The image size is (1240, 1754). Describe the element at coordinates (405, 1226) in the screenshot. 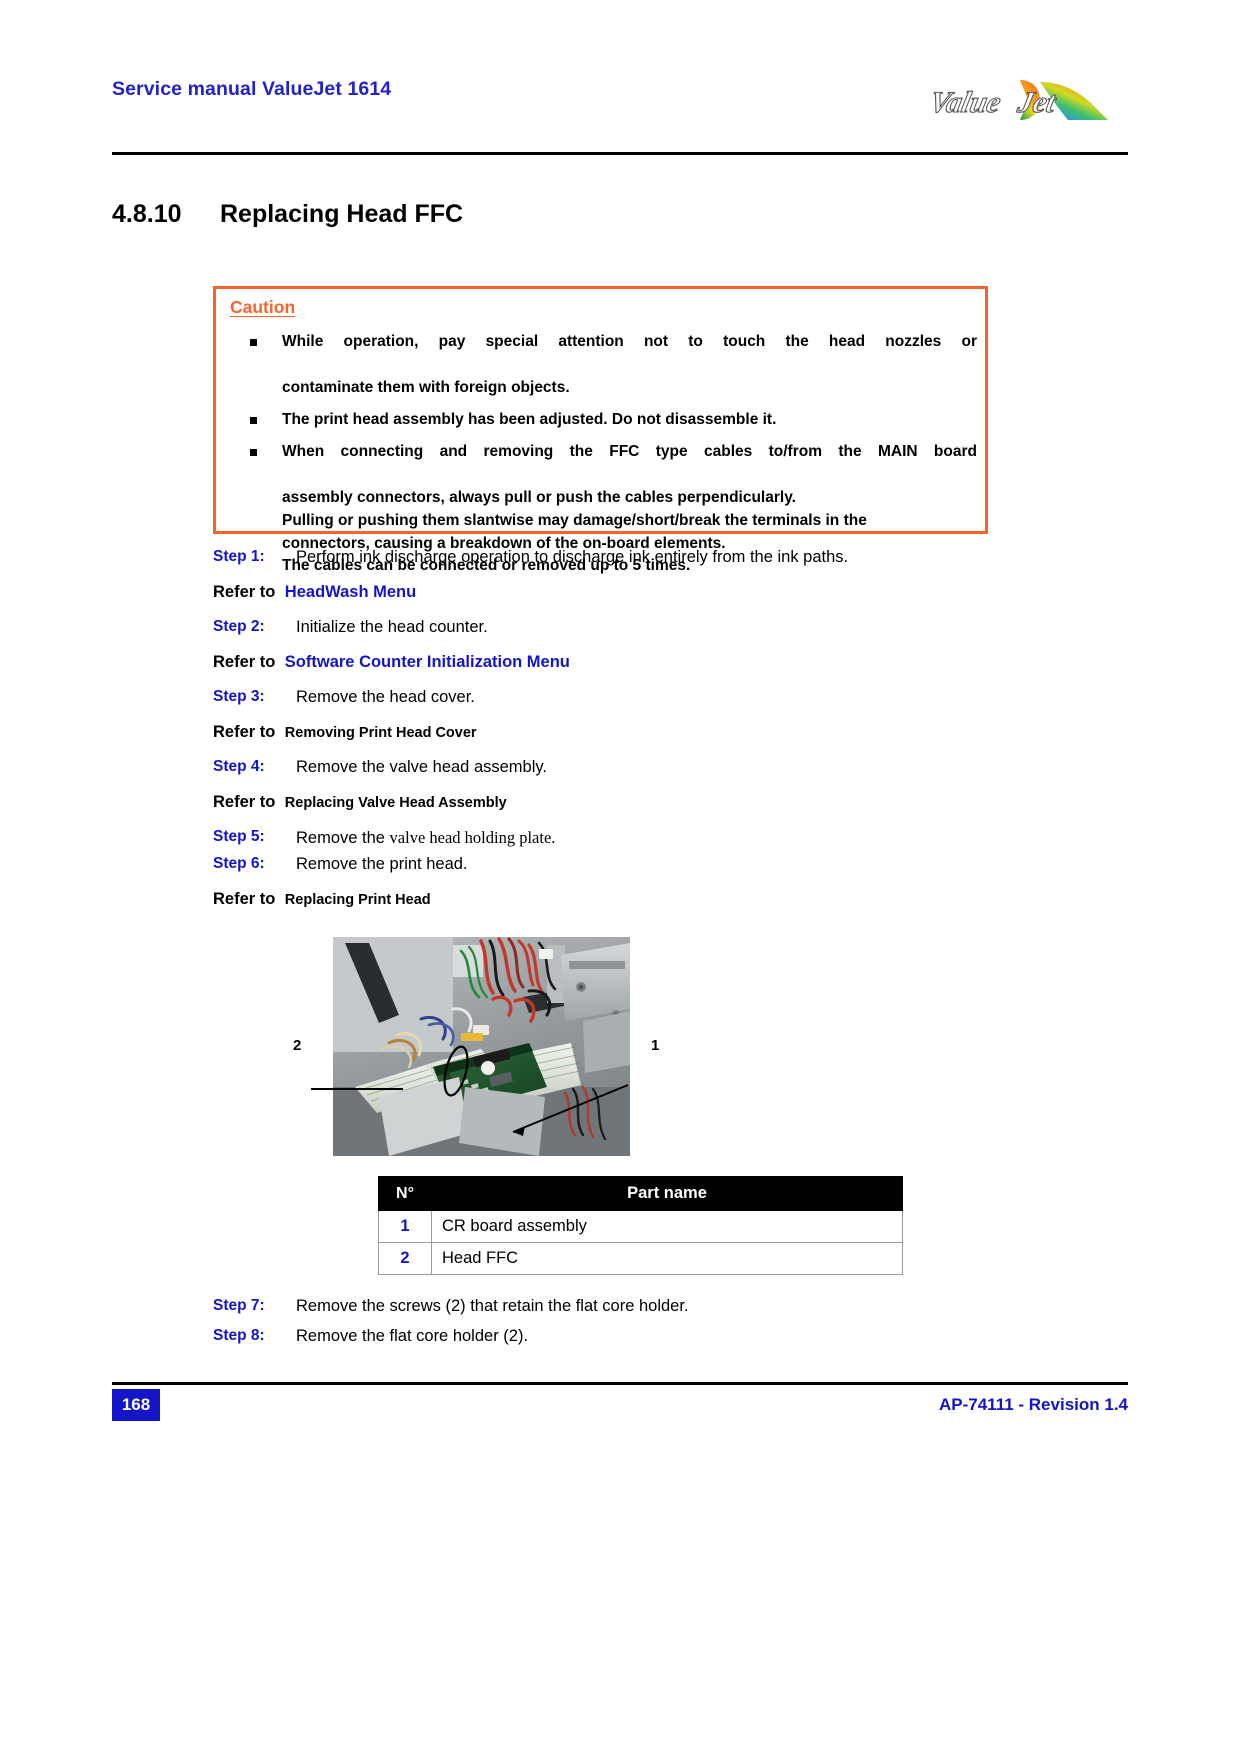

I see `table-cell-number: 1` at that location.